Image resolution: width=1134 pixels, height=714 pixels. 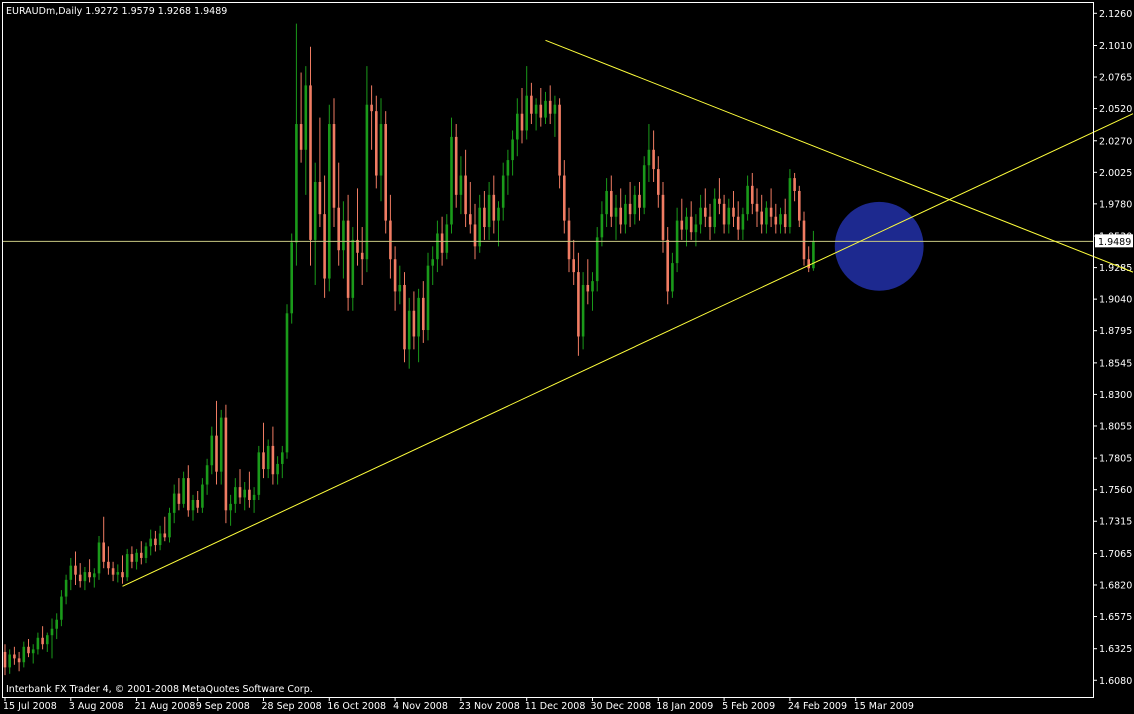 I want to click on x-tick-label: 11 Dec 2008, so click(x=555, y=706).